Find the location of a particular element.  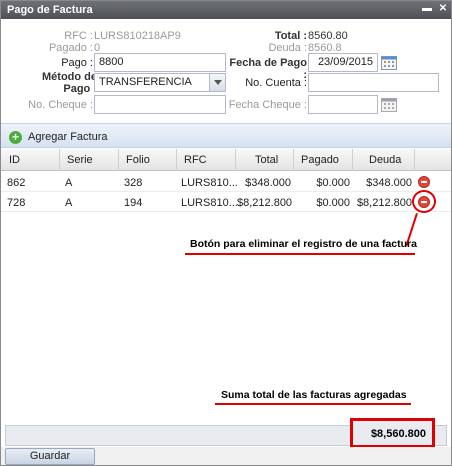

save-button: Guardar is located at coordinates (50, 456).